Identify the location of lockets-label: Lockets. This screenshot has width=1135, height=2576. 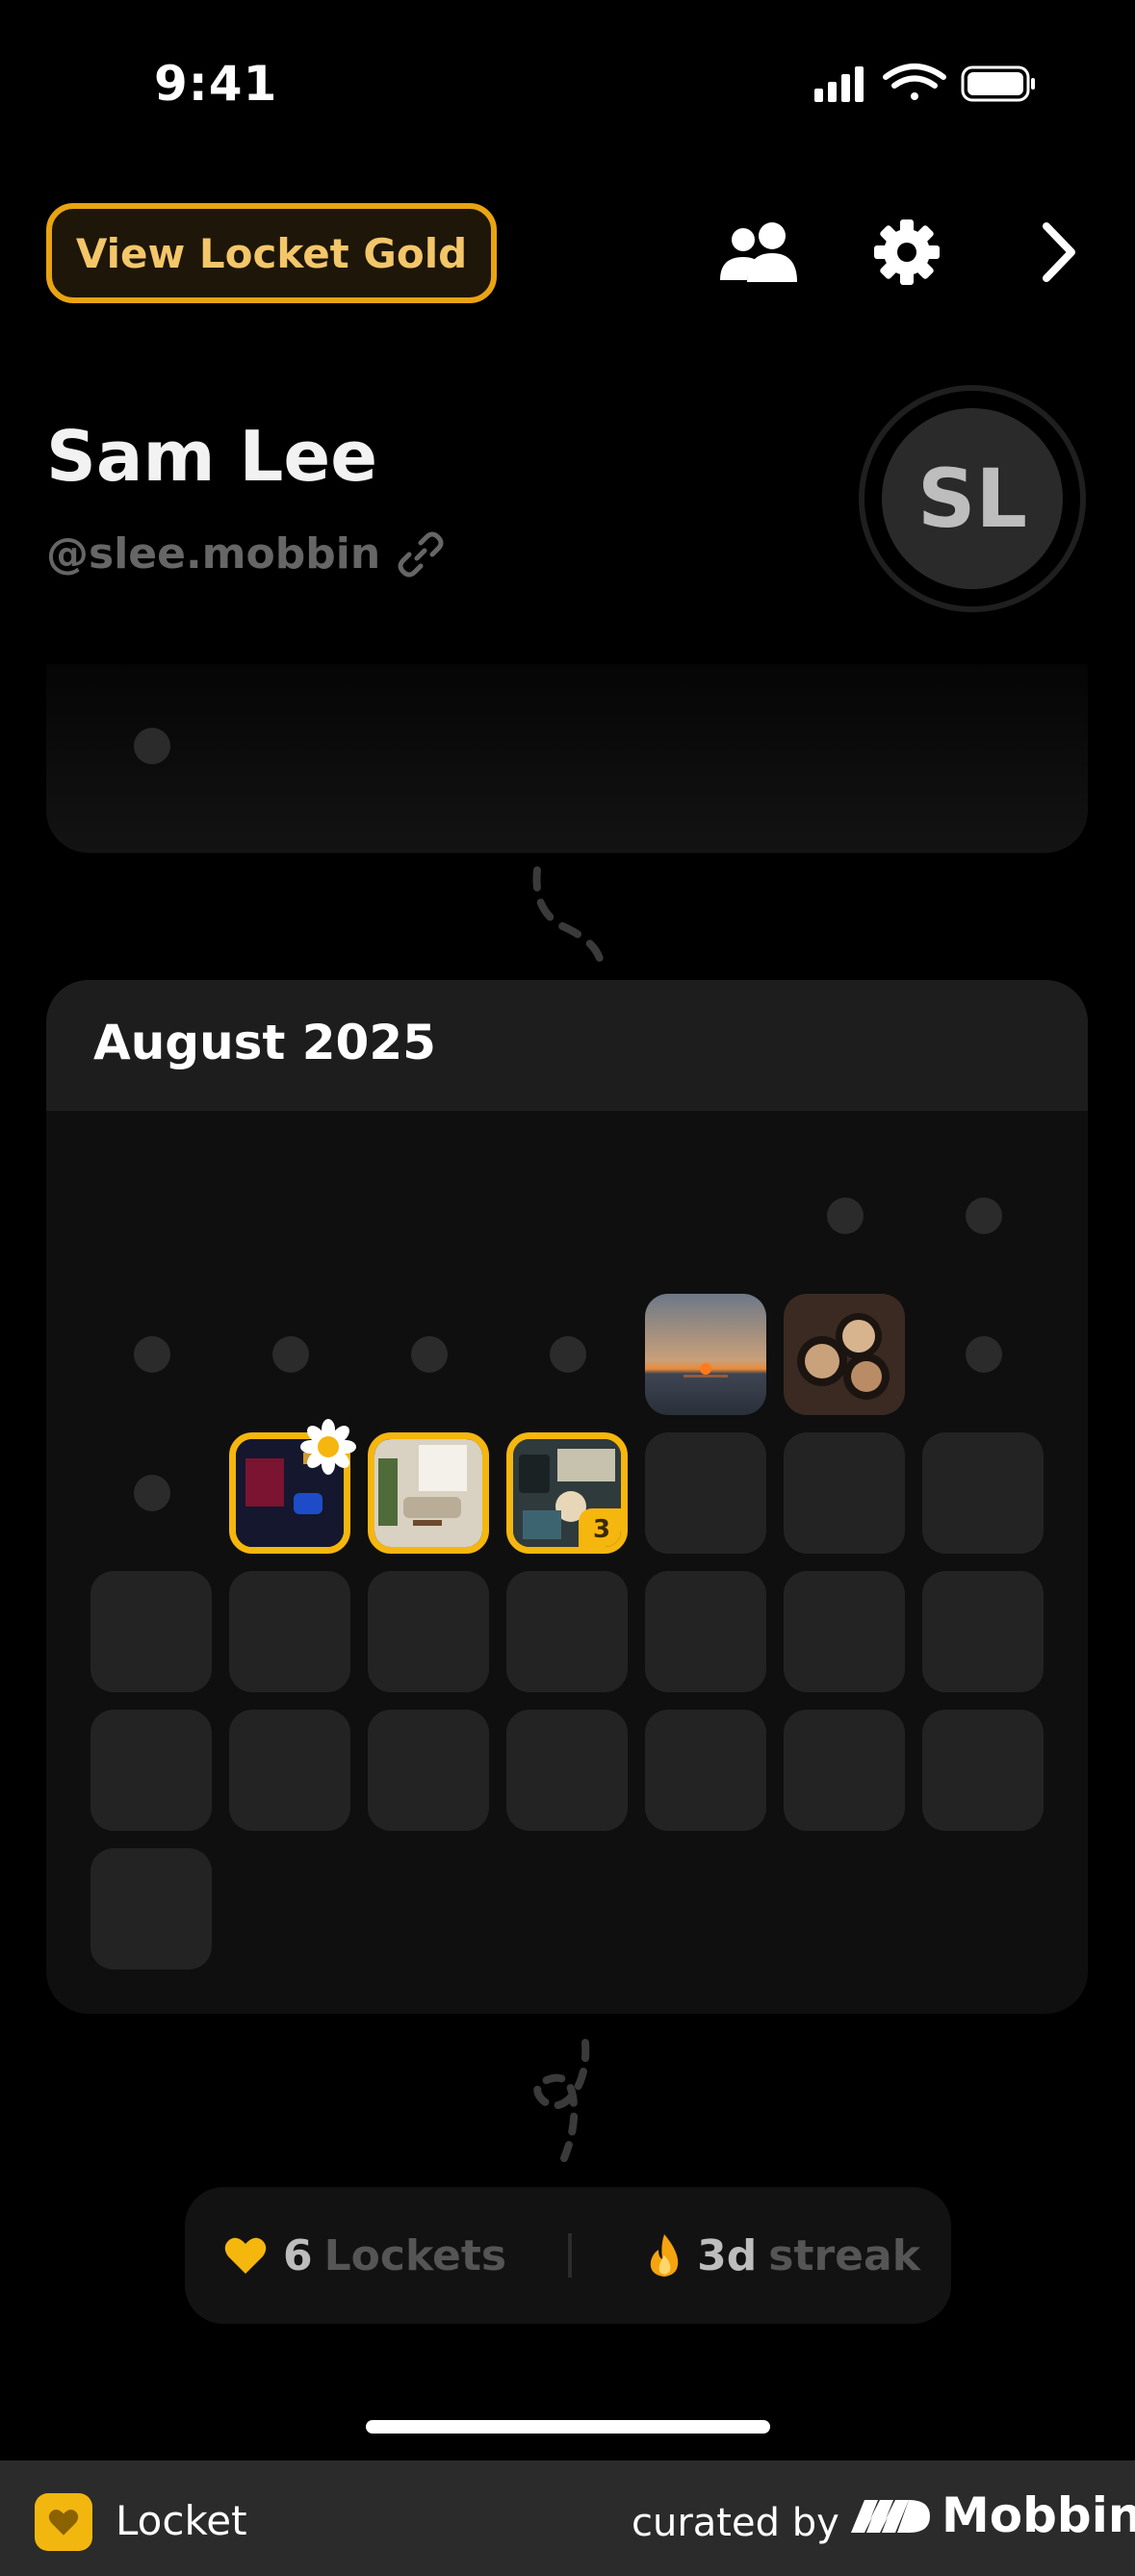
(415, 2255).